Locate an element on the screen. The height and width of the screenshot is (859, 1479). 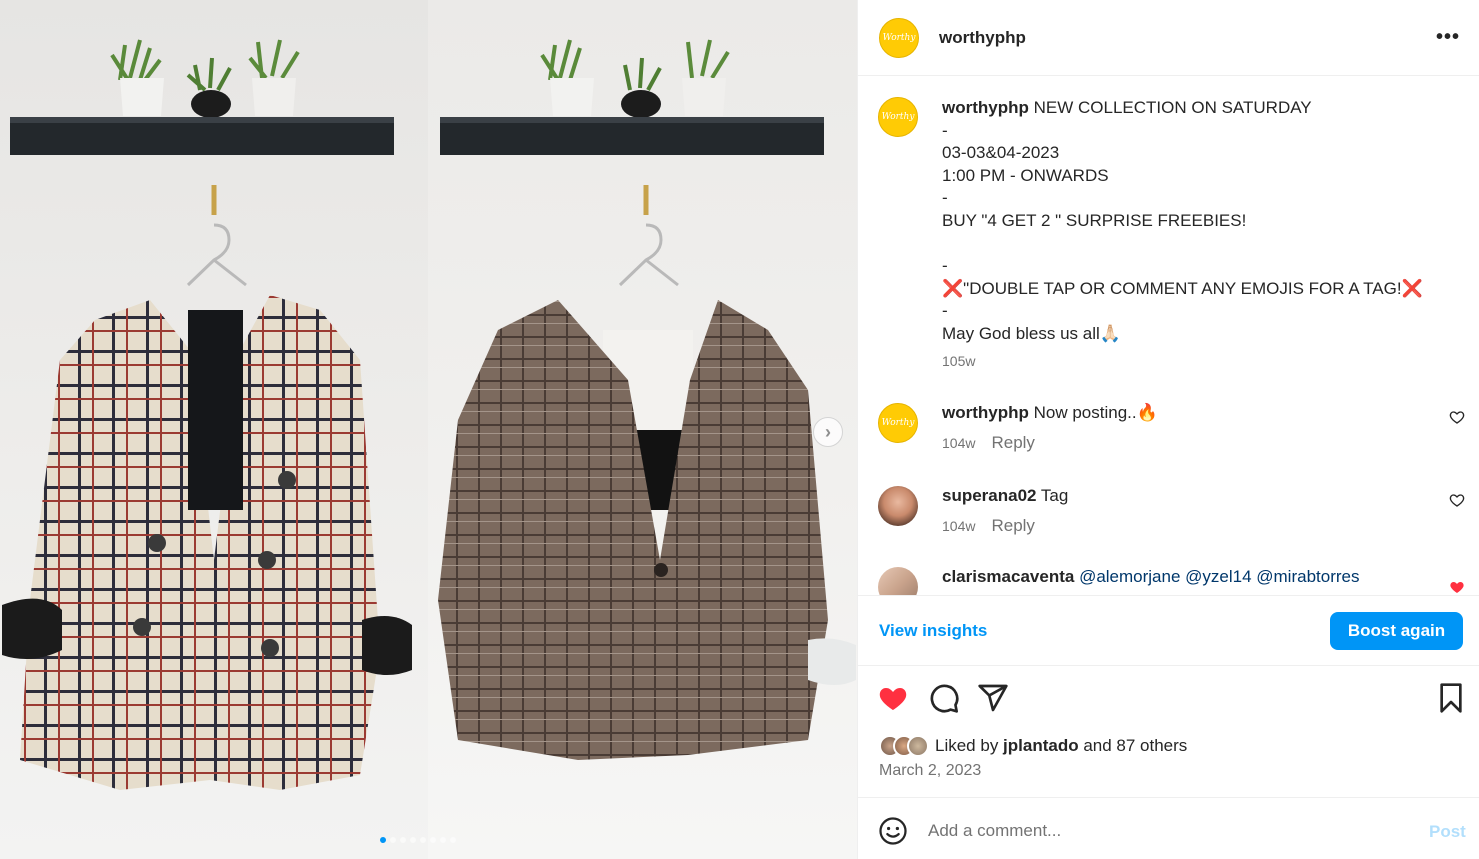
insights-bar: View insights Boost again is located at coordinates (1168, 630).